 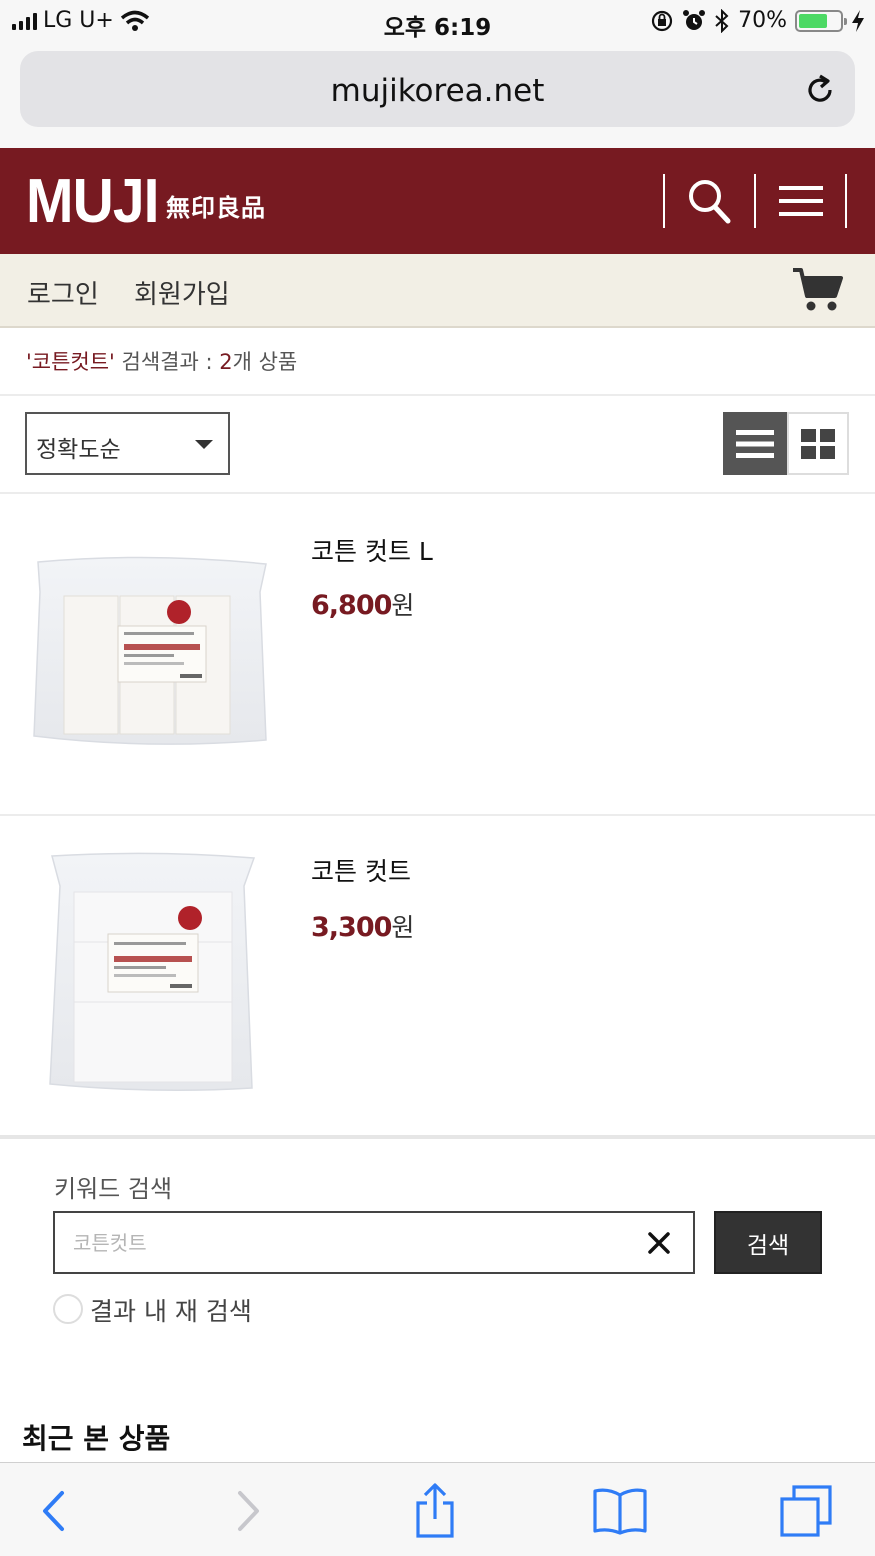 I want to click on list-view-icon, so click(x=755, y=443).